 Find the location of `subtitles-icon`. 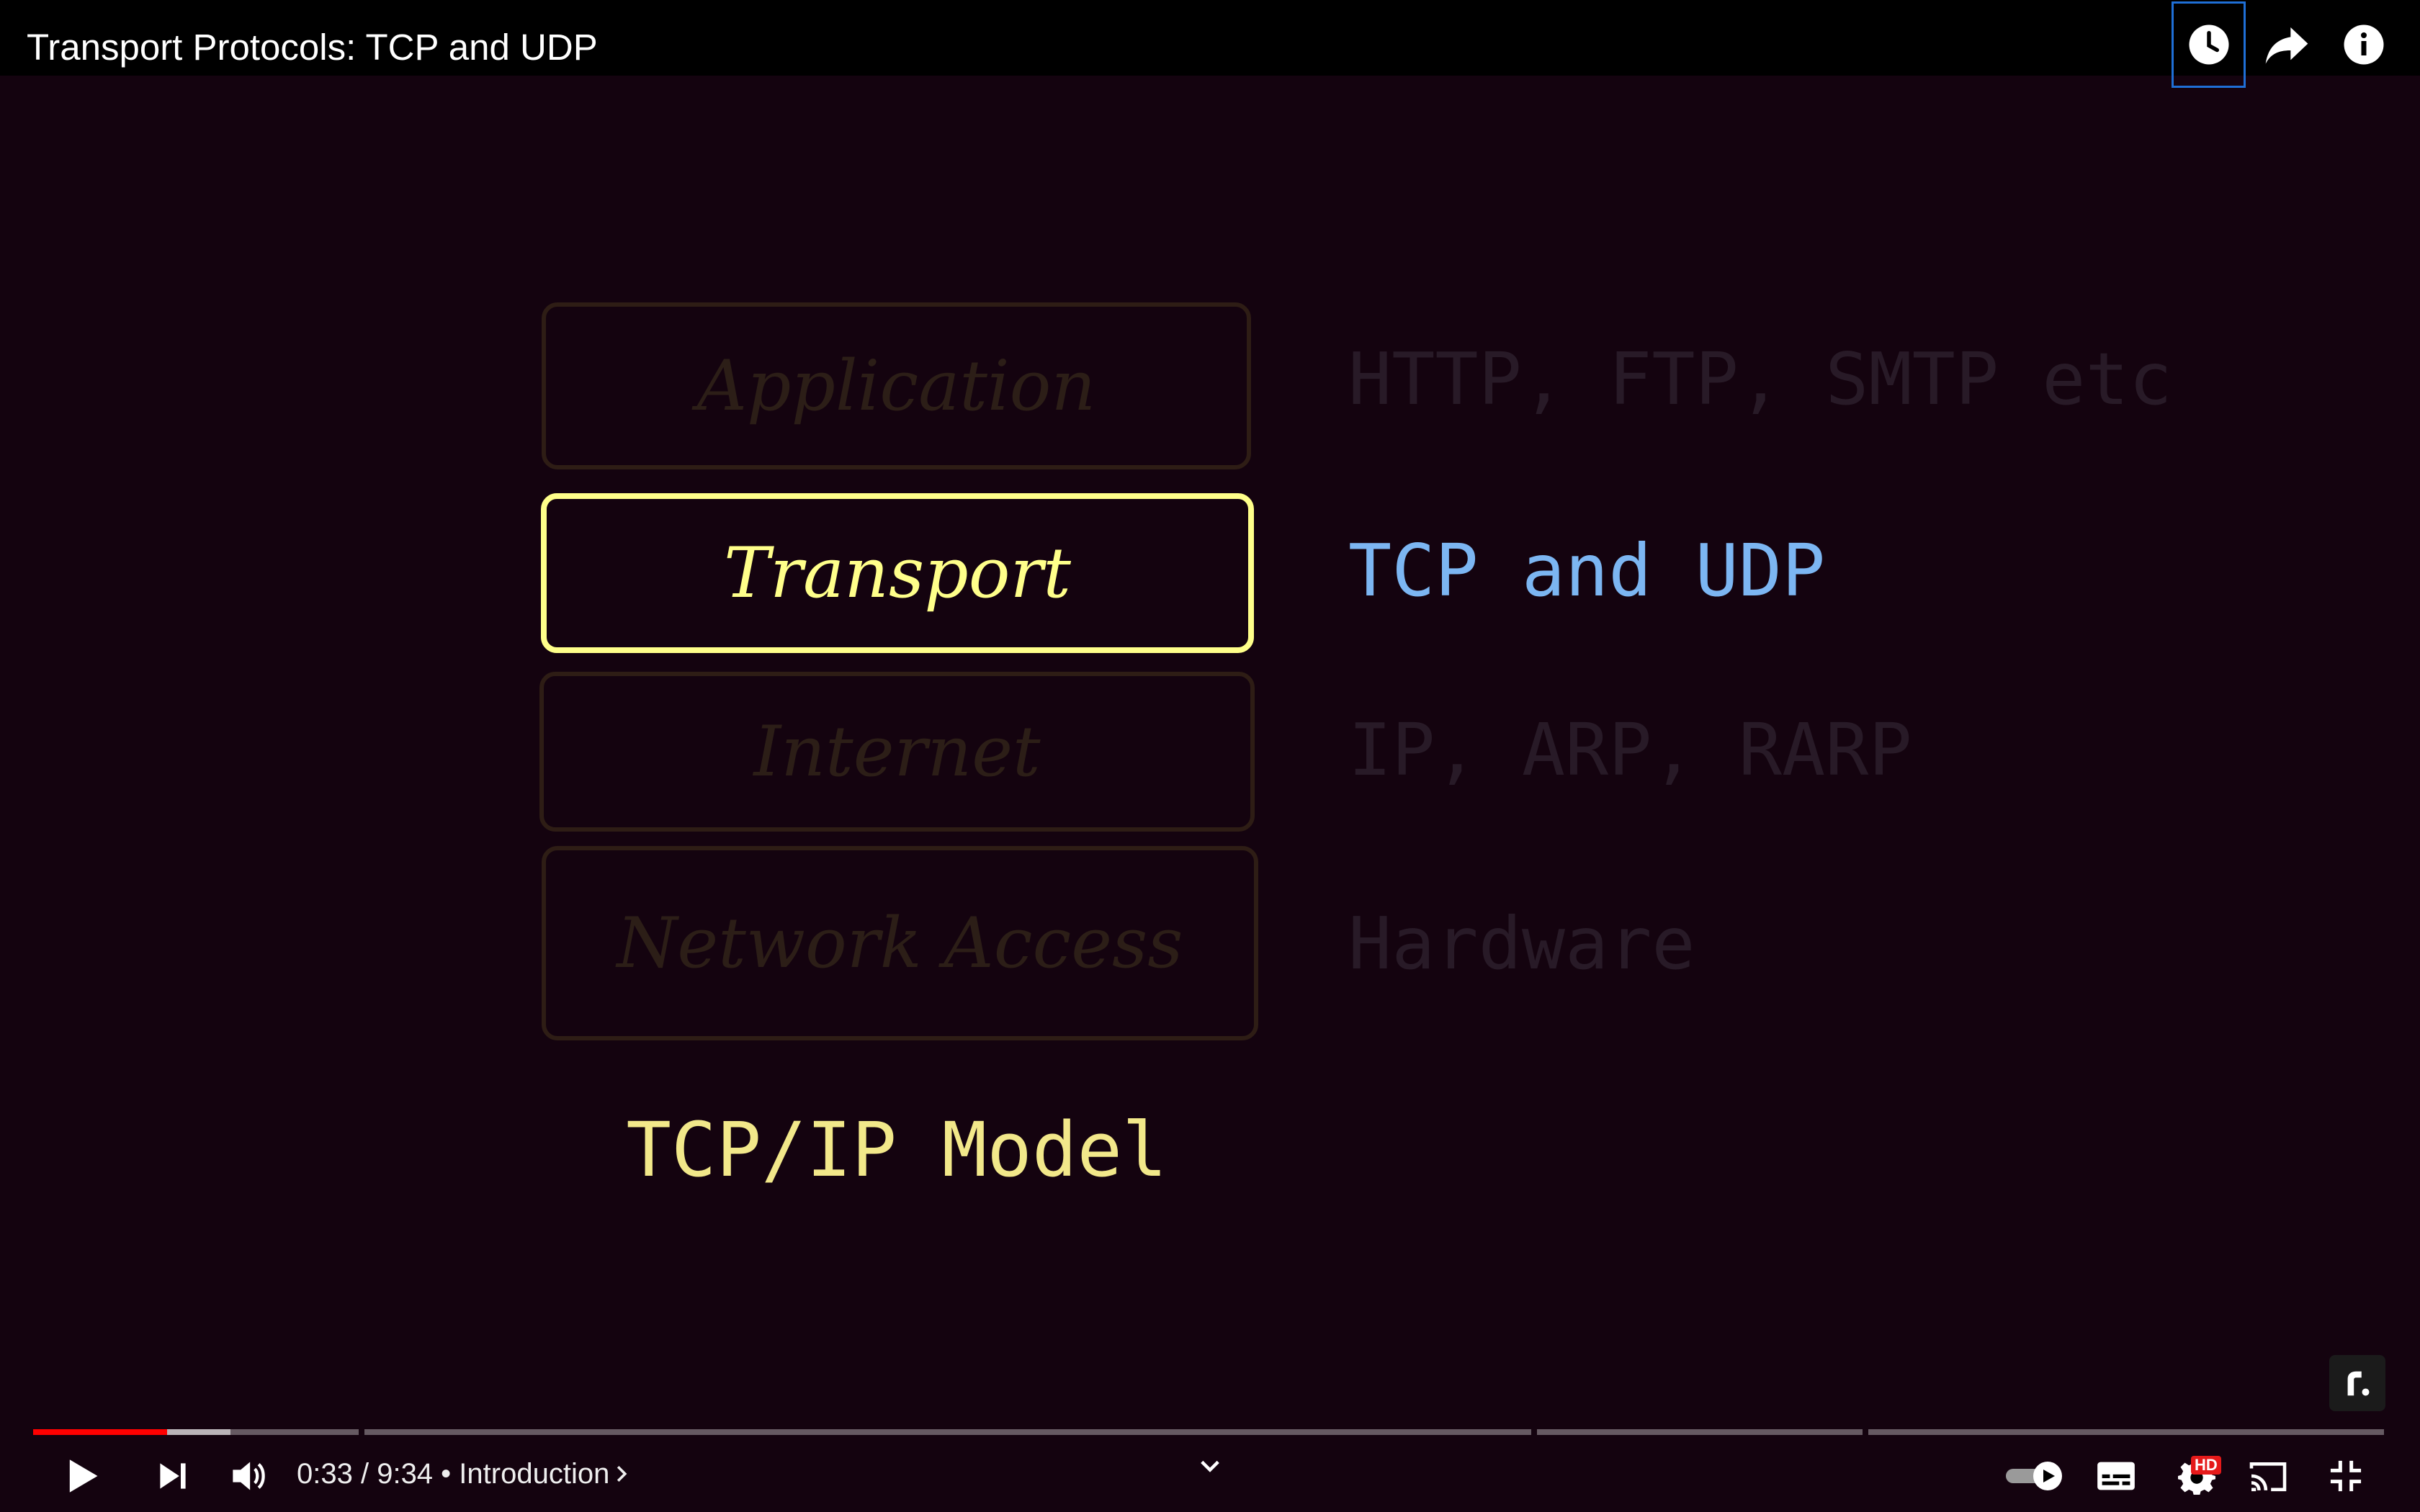

subtitles-icon is located at coordinates (2116, 1476).